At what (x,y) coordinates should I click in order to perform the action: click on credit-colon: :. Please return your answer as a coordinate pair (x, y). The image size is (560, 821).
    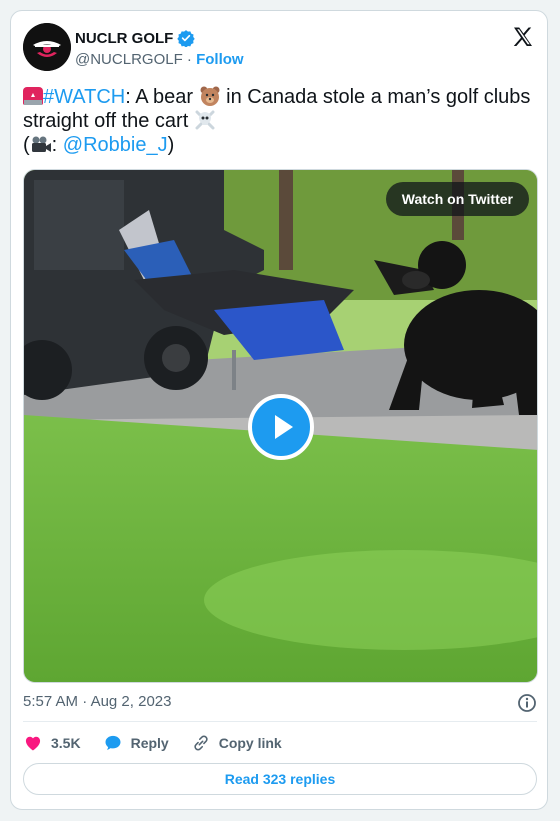
    Looking at the image, I should click on (57, 145).